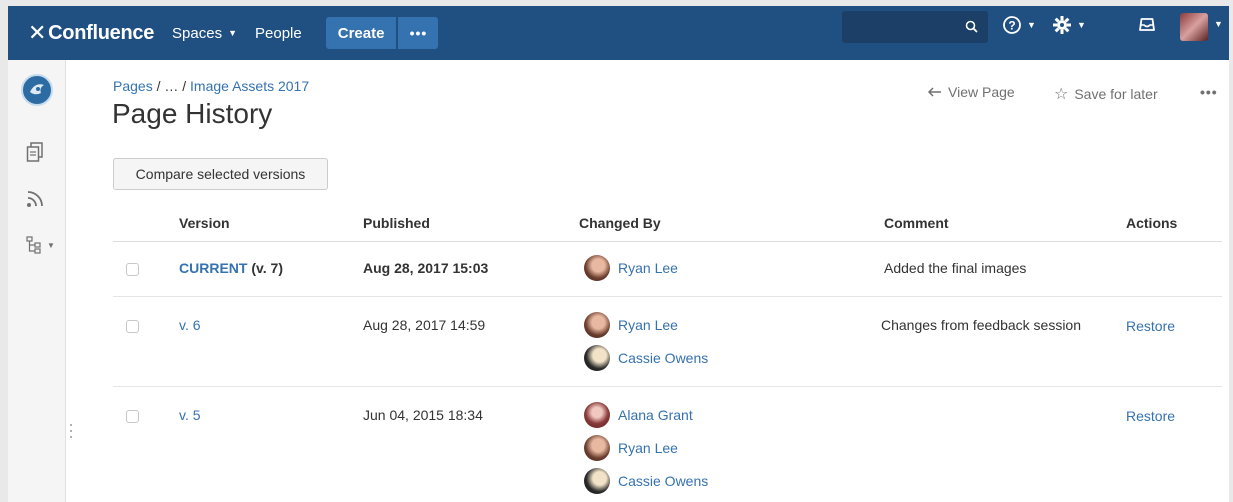  What do you see at coordinates (1194, 27) in the screenshot?
I see `user-avatar` at bounding box center [1194, 27].